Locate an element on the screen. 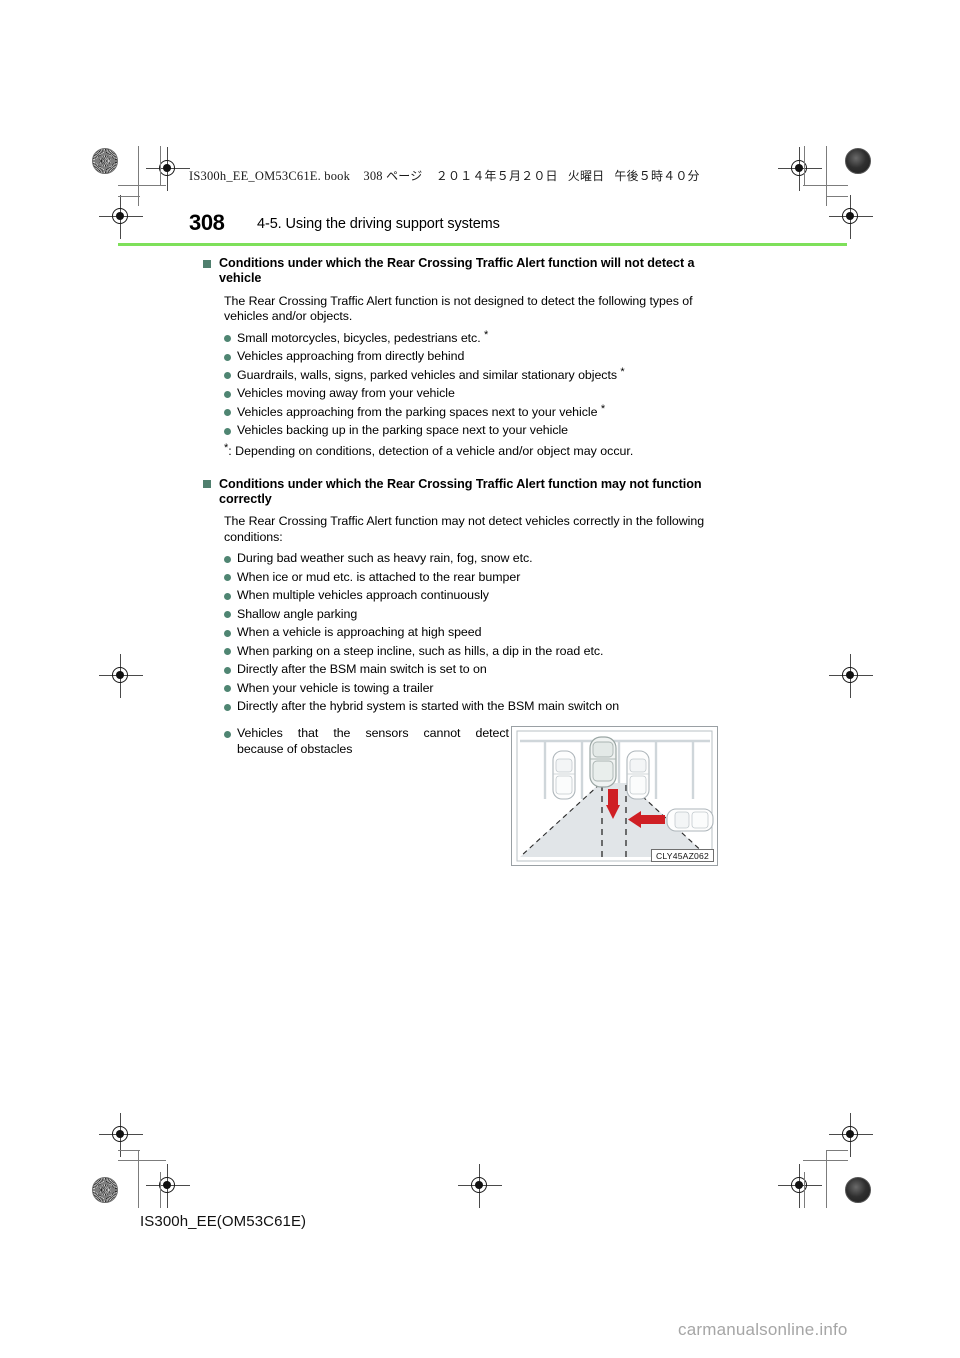  header-weekday: 火曜日 is located at coordinates (586, 176).